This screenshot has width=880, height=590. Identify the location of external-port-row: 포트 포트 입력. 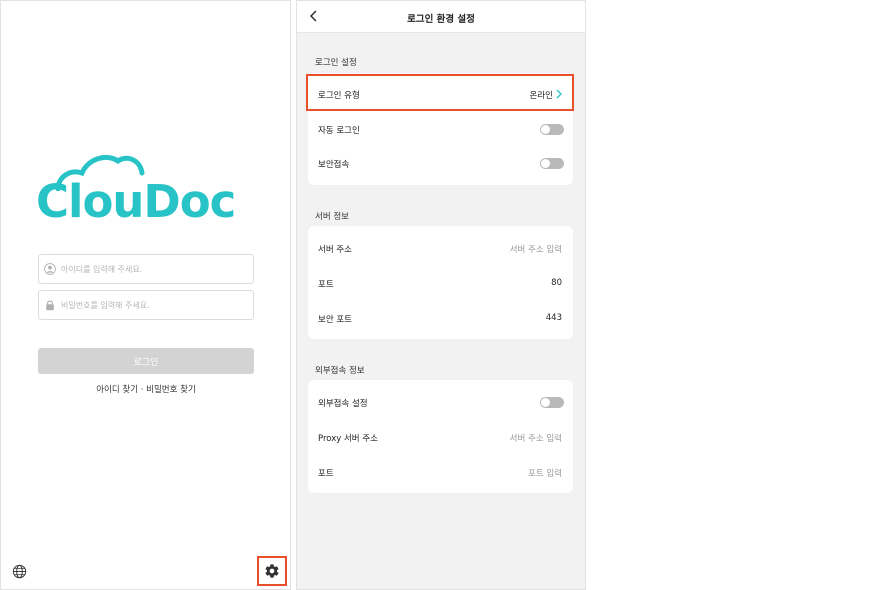
(440, 472).